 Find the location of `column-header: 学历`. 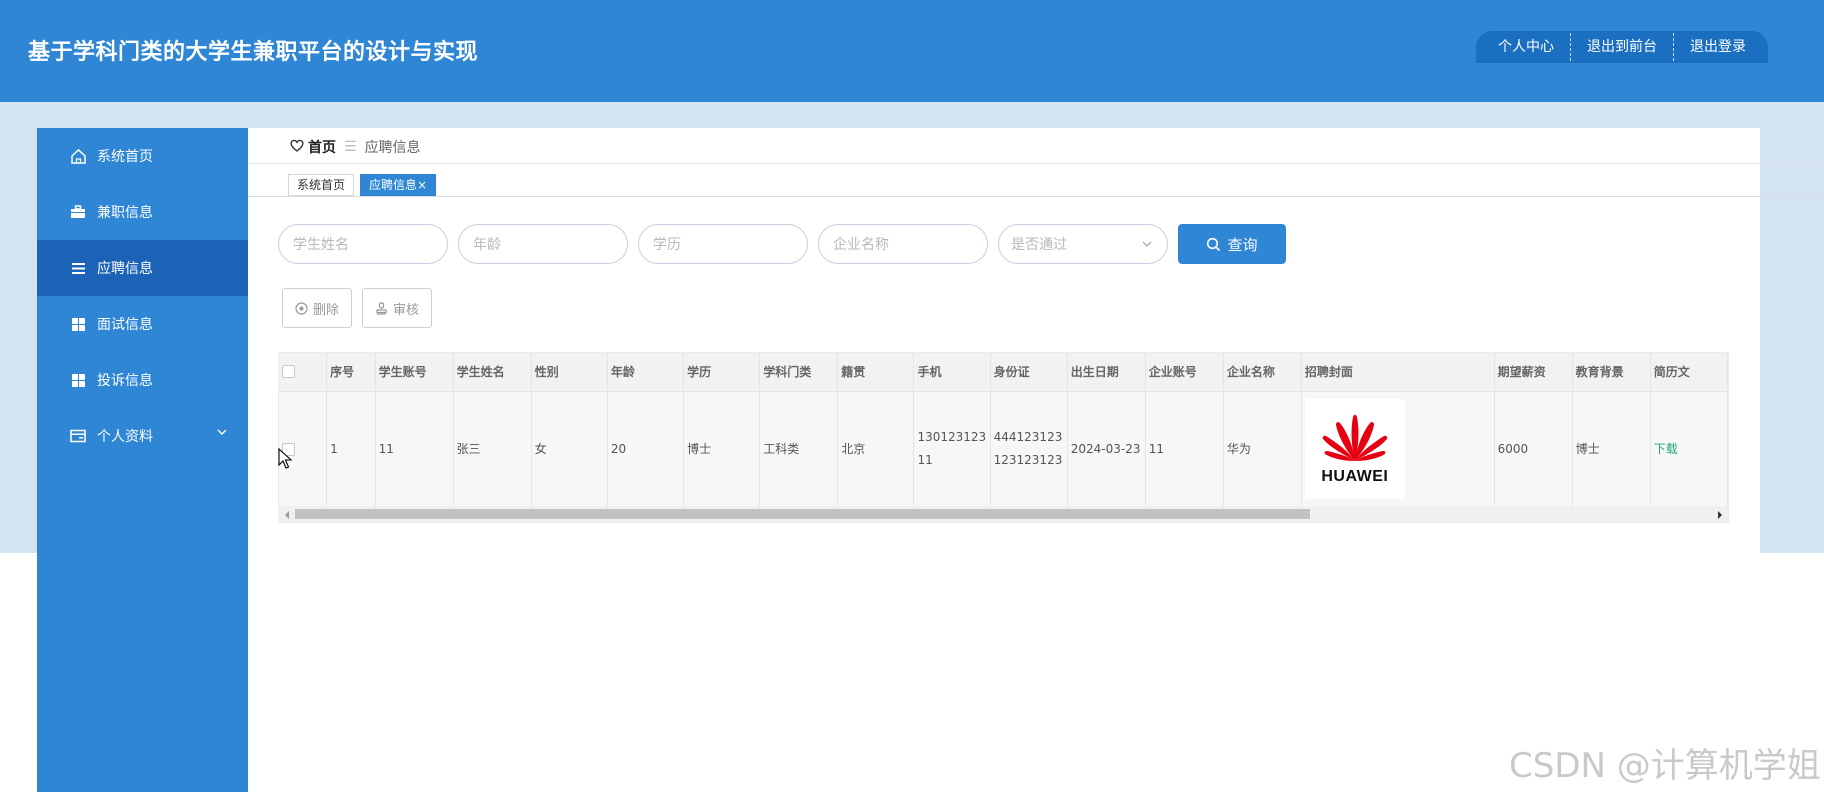

column-header: 学历 is located at coordinates (722, 372).